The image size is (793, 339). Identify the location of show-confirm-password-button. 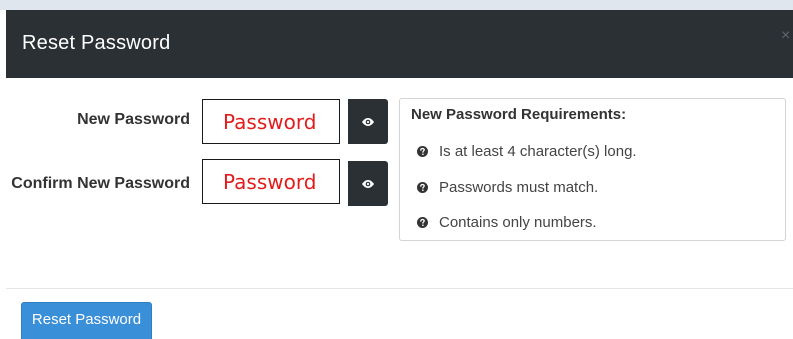
(368, 183).